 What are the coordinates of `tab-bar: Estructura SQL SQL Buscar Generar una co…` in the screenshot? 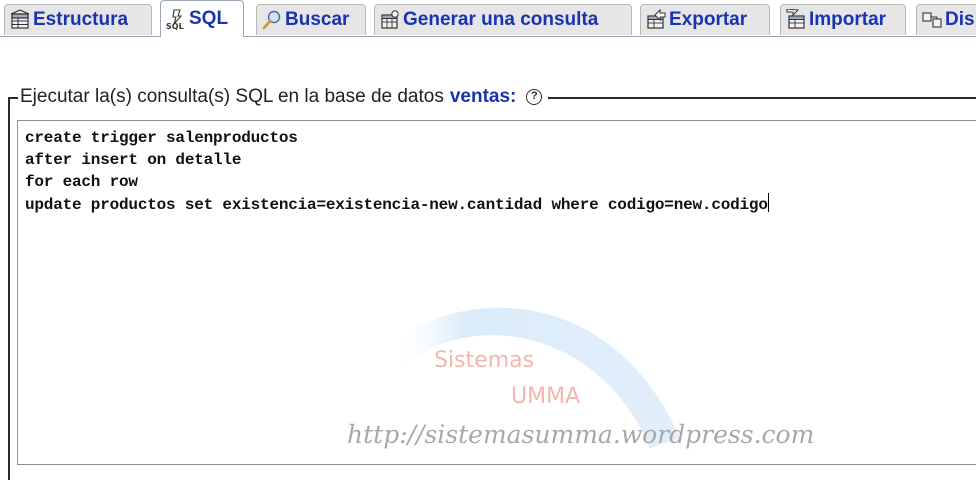 It's located at (488, 18).